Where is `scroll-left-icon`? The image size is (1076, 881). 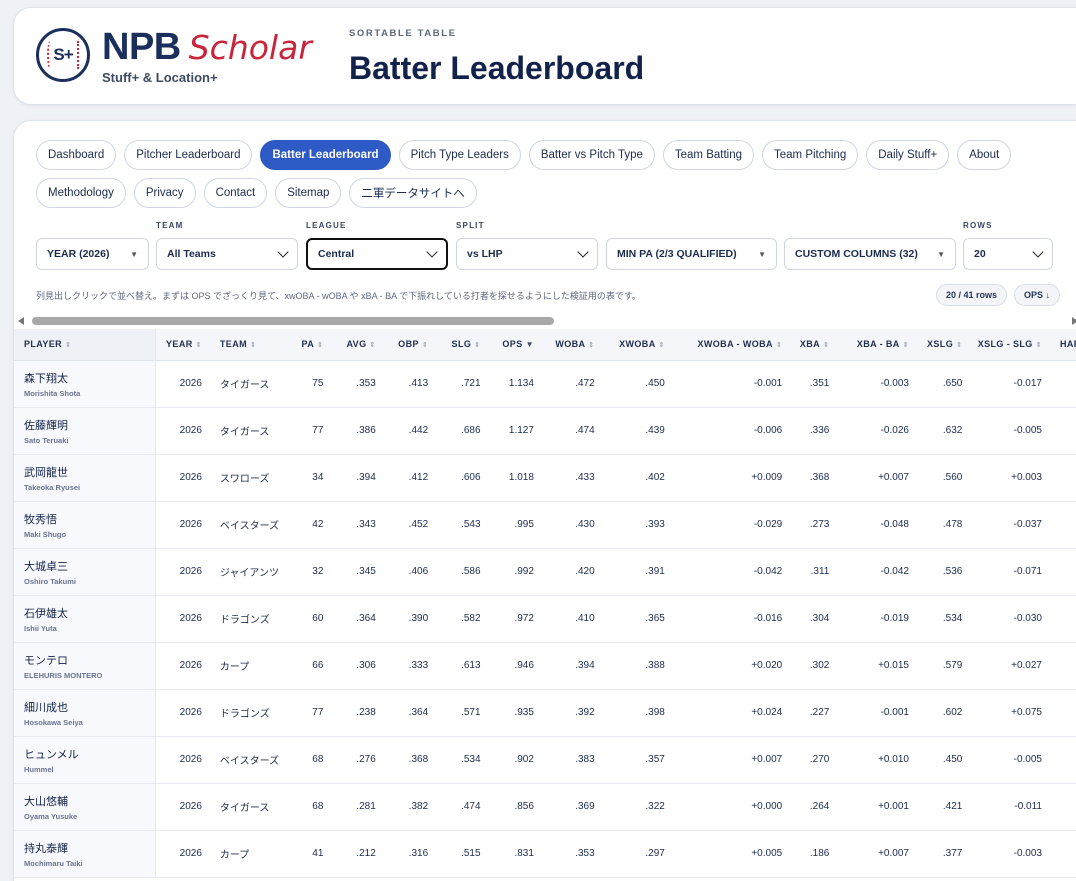 scroll-left-icon is located at coordinates (21, 321).